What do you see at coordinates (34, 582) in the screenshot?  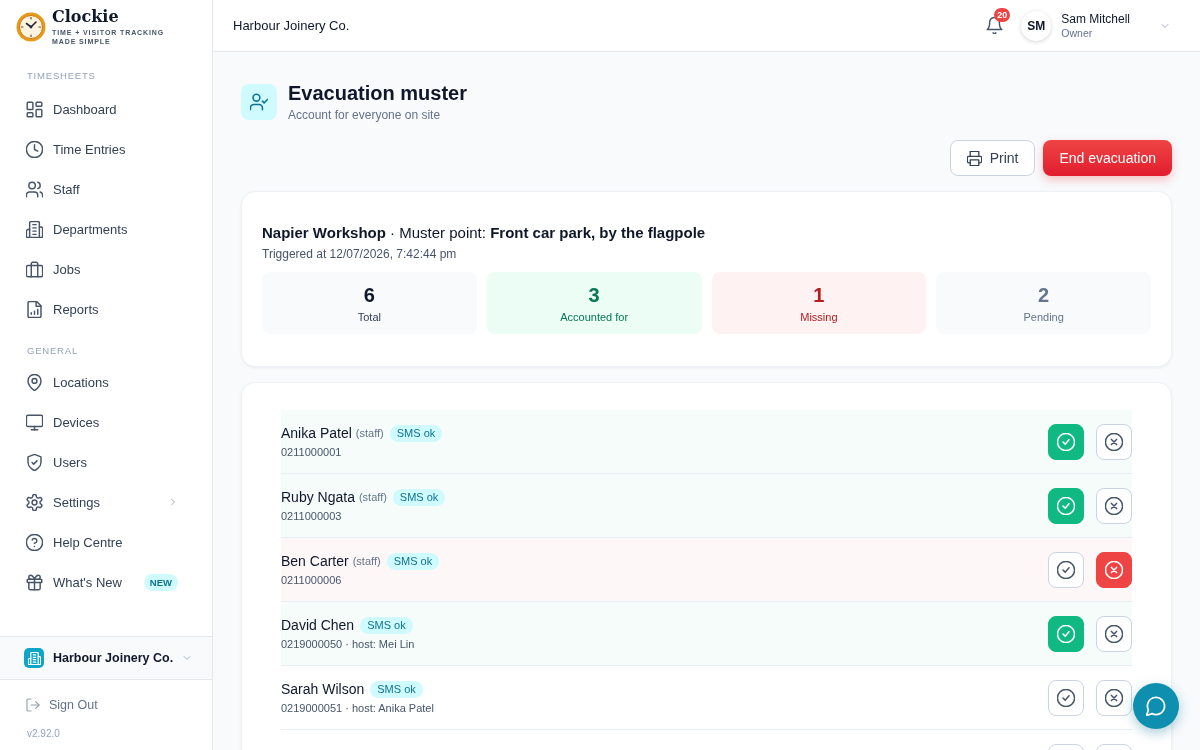 I see `gift-icon` at bounding box center [34, 582].